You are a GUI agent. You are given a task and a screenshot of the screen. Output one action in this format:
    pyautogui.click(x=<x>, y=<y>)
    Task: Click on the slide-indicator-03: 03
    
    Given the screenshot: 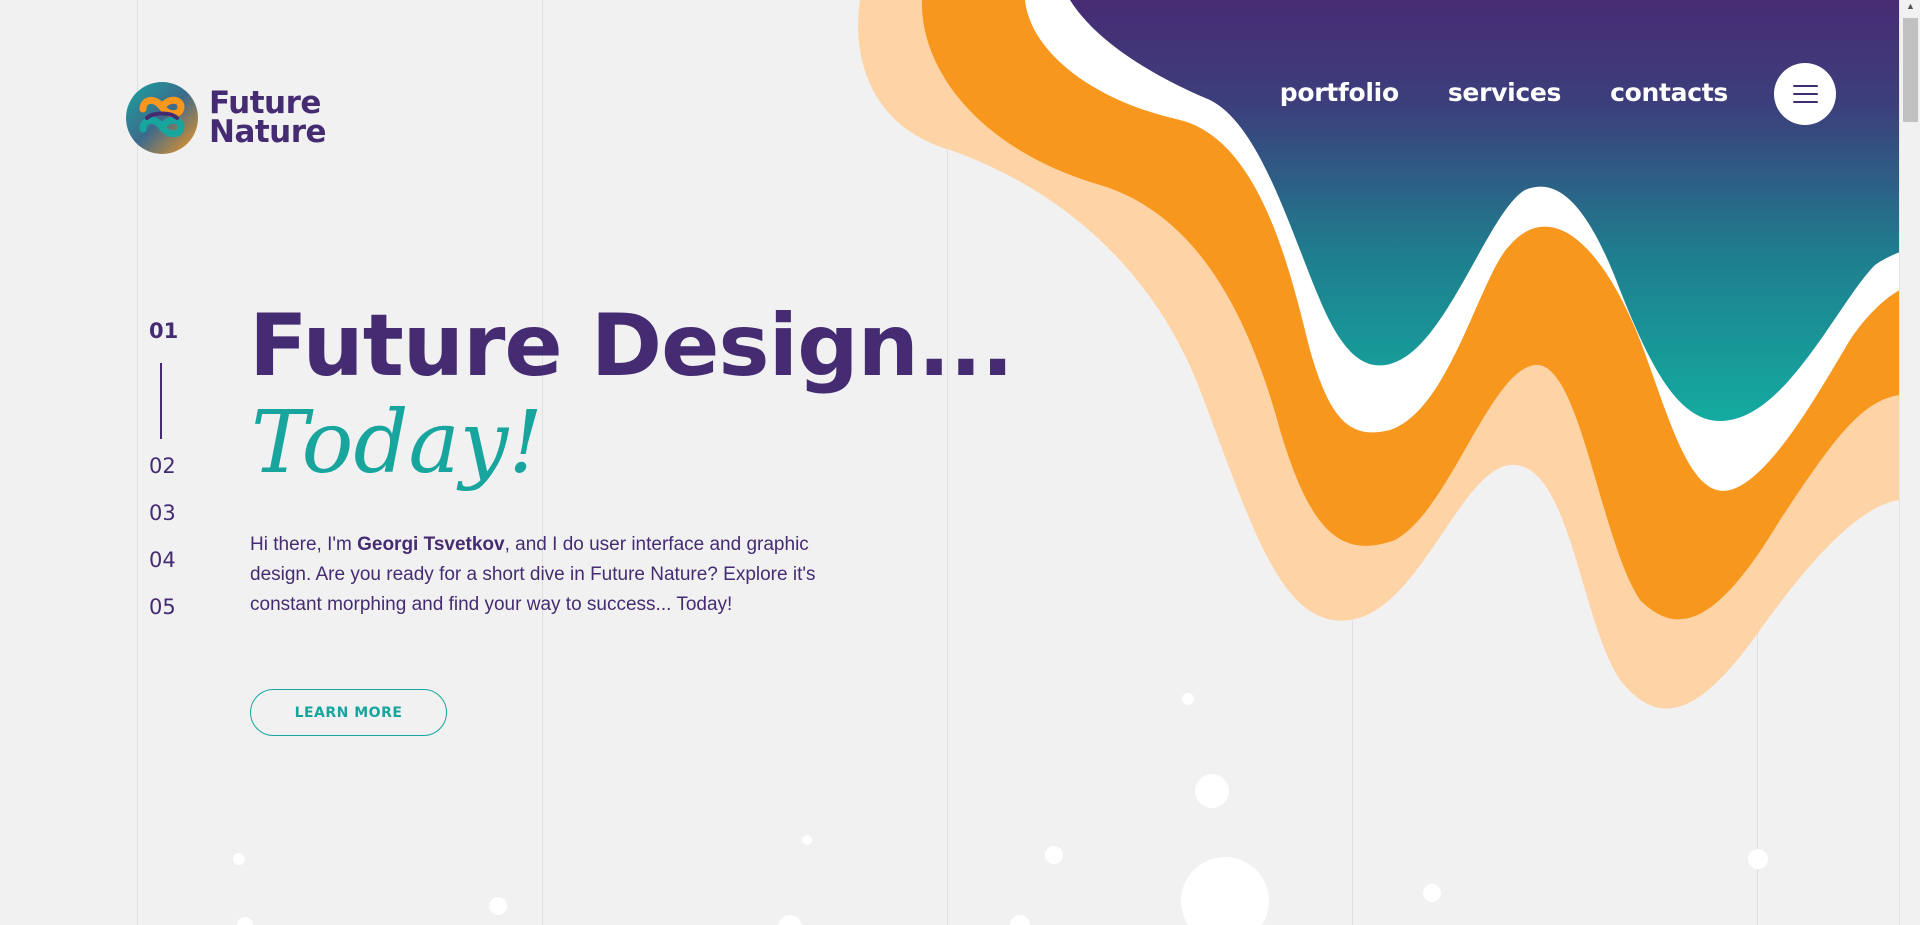 What is the action you would take?
    pyautogui.click(x=162, y=513)
    